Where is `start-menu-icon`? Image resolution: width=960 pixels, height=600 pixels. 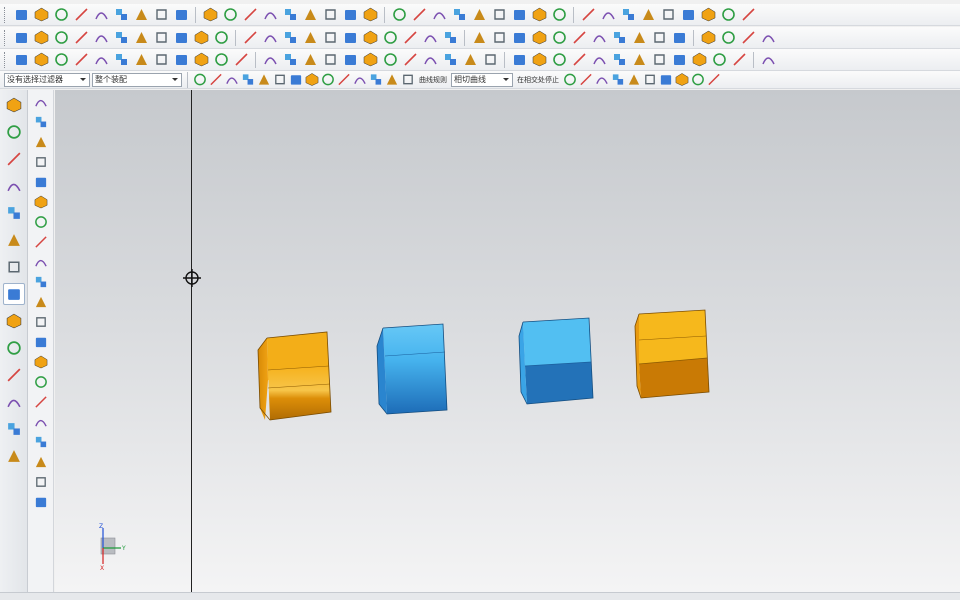 start-menu-icon is located at coordinates (41, 15).